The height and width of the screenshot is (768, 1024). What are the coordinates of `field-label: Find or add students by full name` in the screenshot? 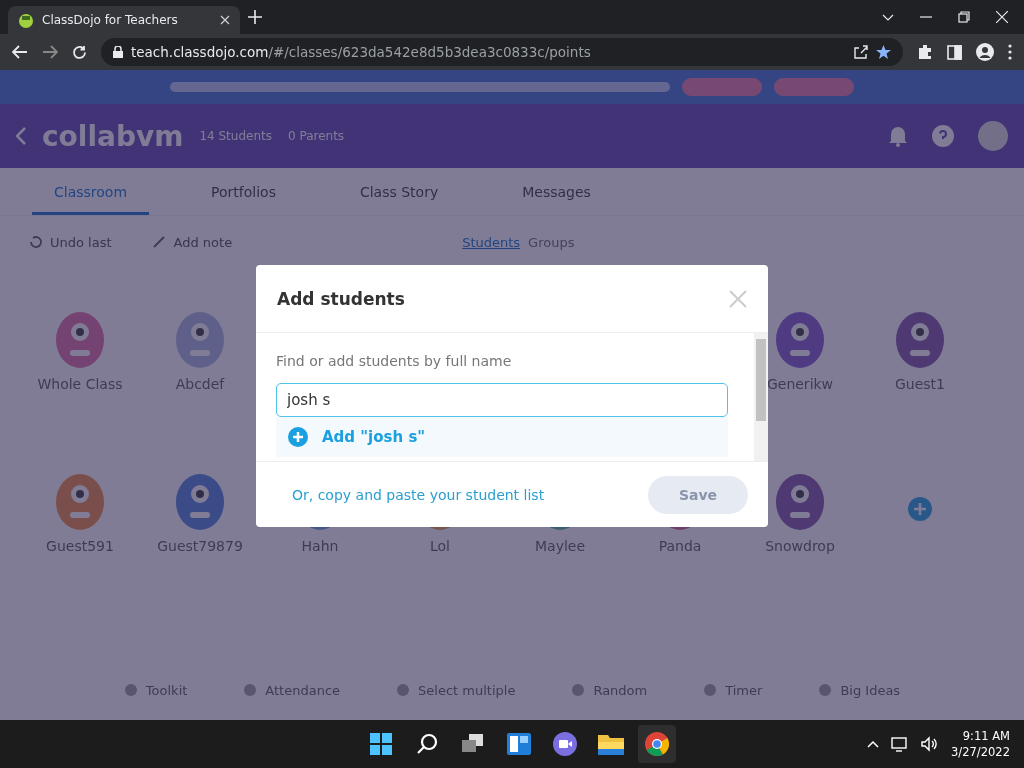 It's located at (394, 361).